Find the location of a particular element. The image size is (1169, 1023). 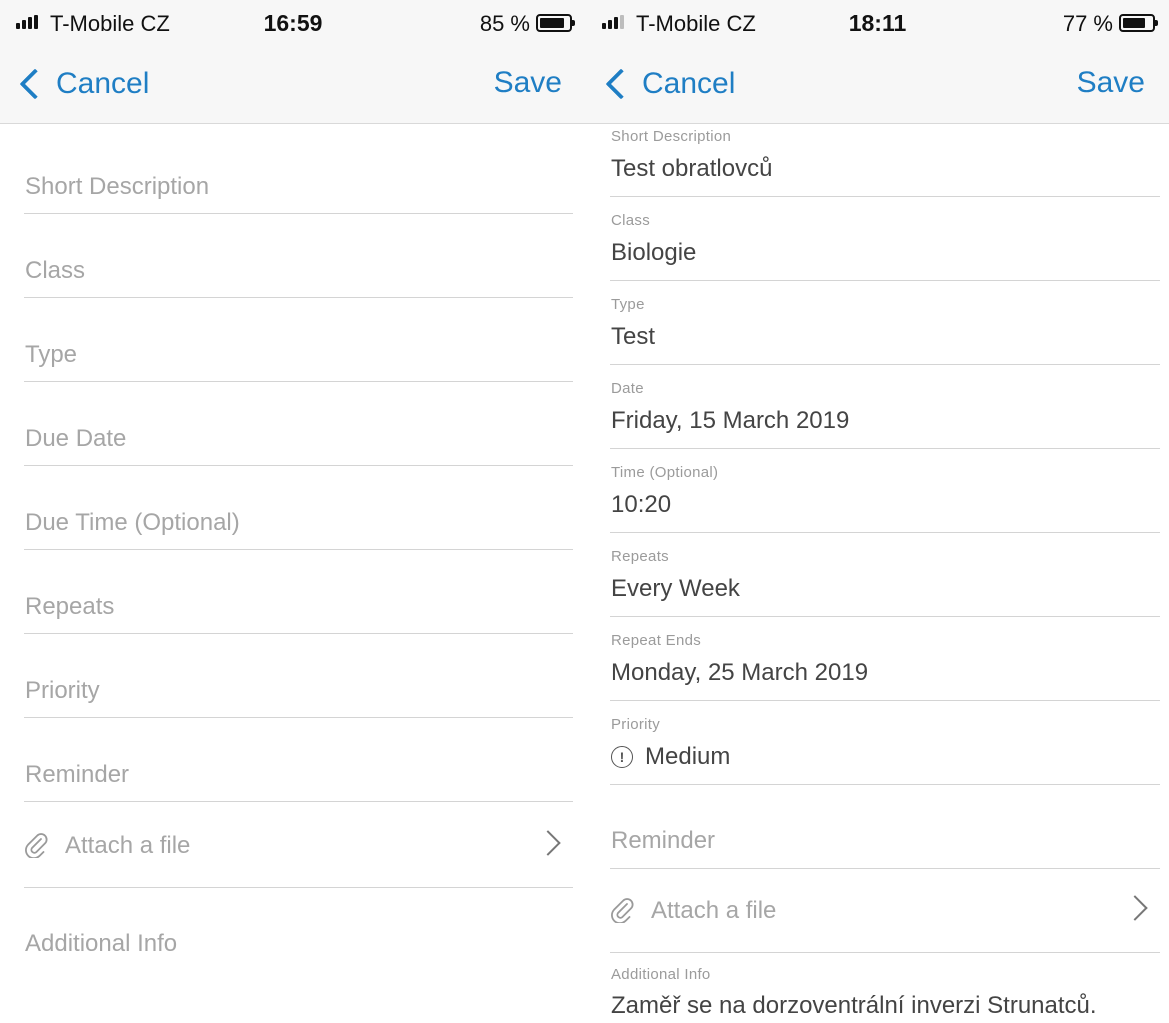

alert-circle-icon: ! is located at coordinates (622, 757).